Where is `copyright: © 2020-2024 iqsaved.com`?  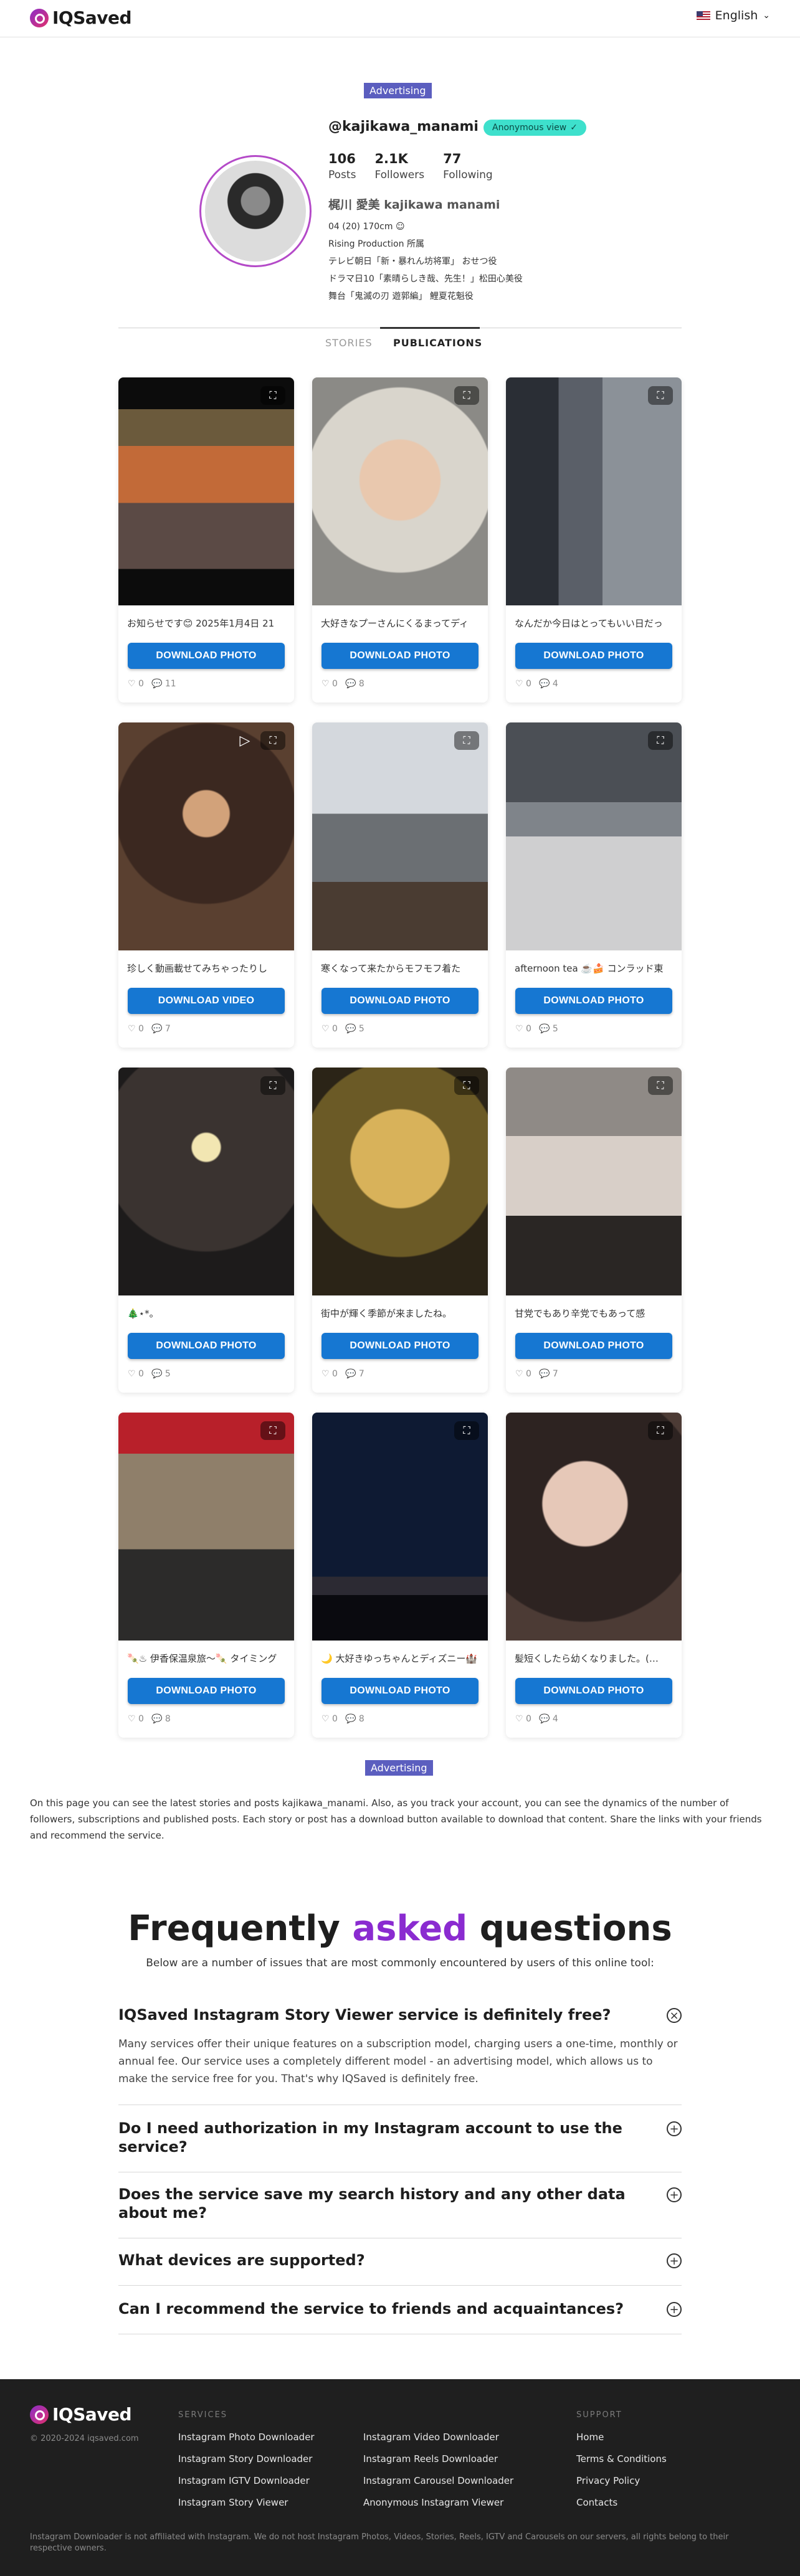 copyright: © 2020-2024 iqsaved.com is located at coordinates (84, 2439).